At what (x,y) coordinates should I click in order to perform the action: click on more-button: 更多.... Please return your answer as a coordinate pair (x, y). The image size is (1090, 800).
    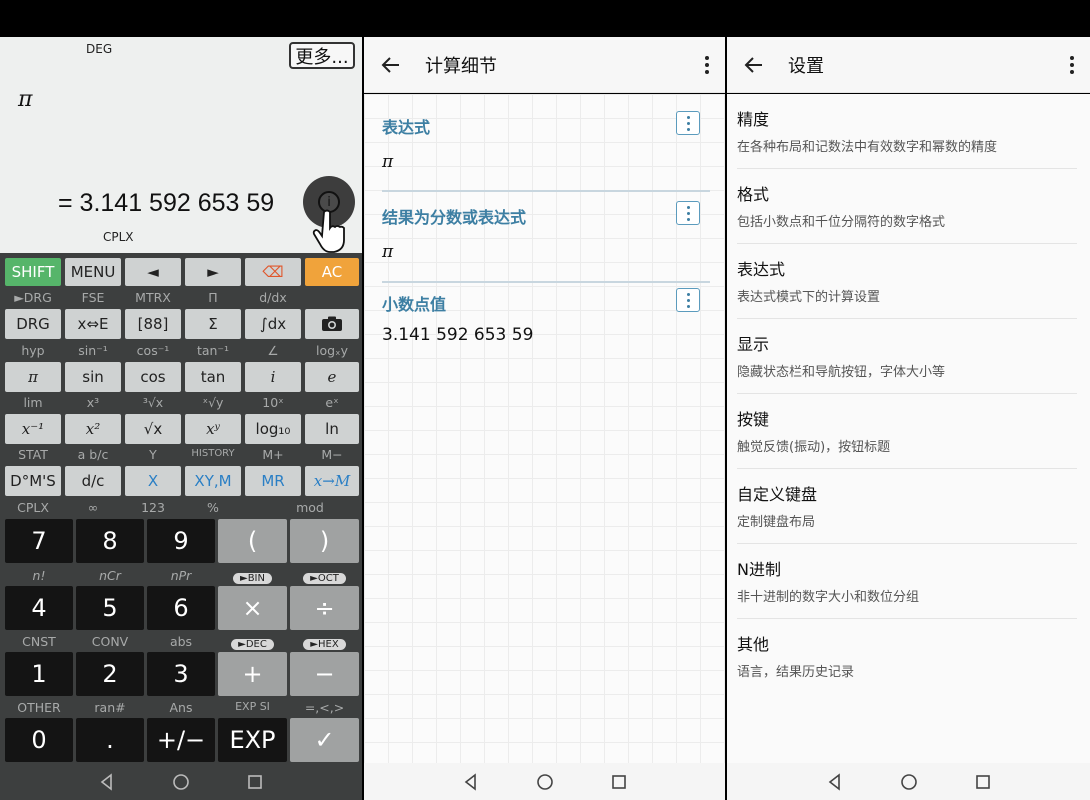
    Looking at the image, I should click on (322, 55).